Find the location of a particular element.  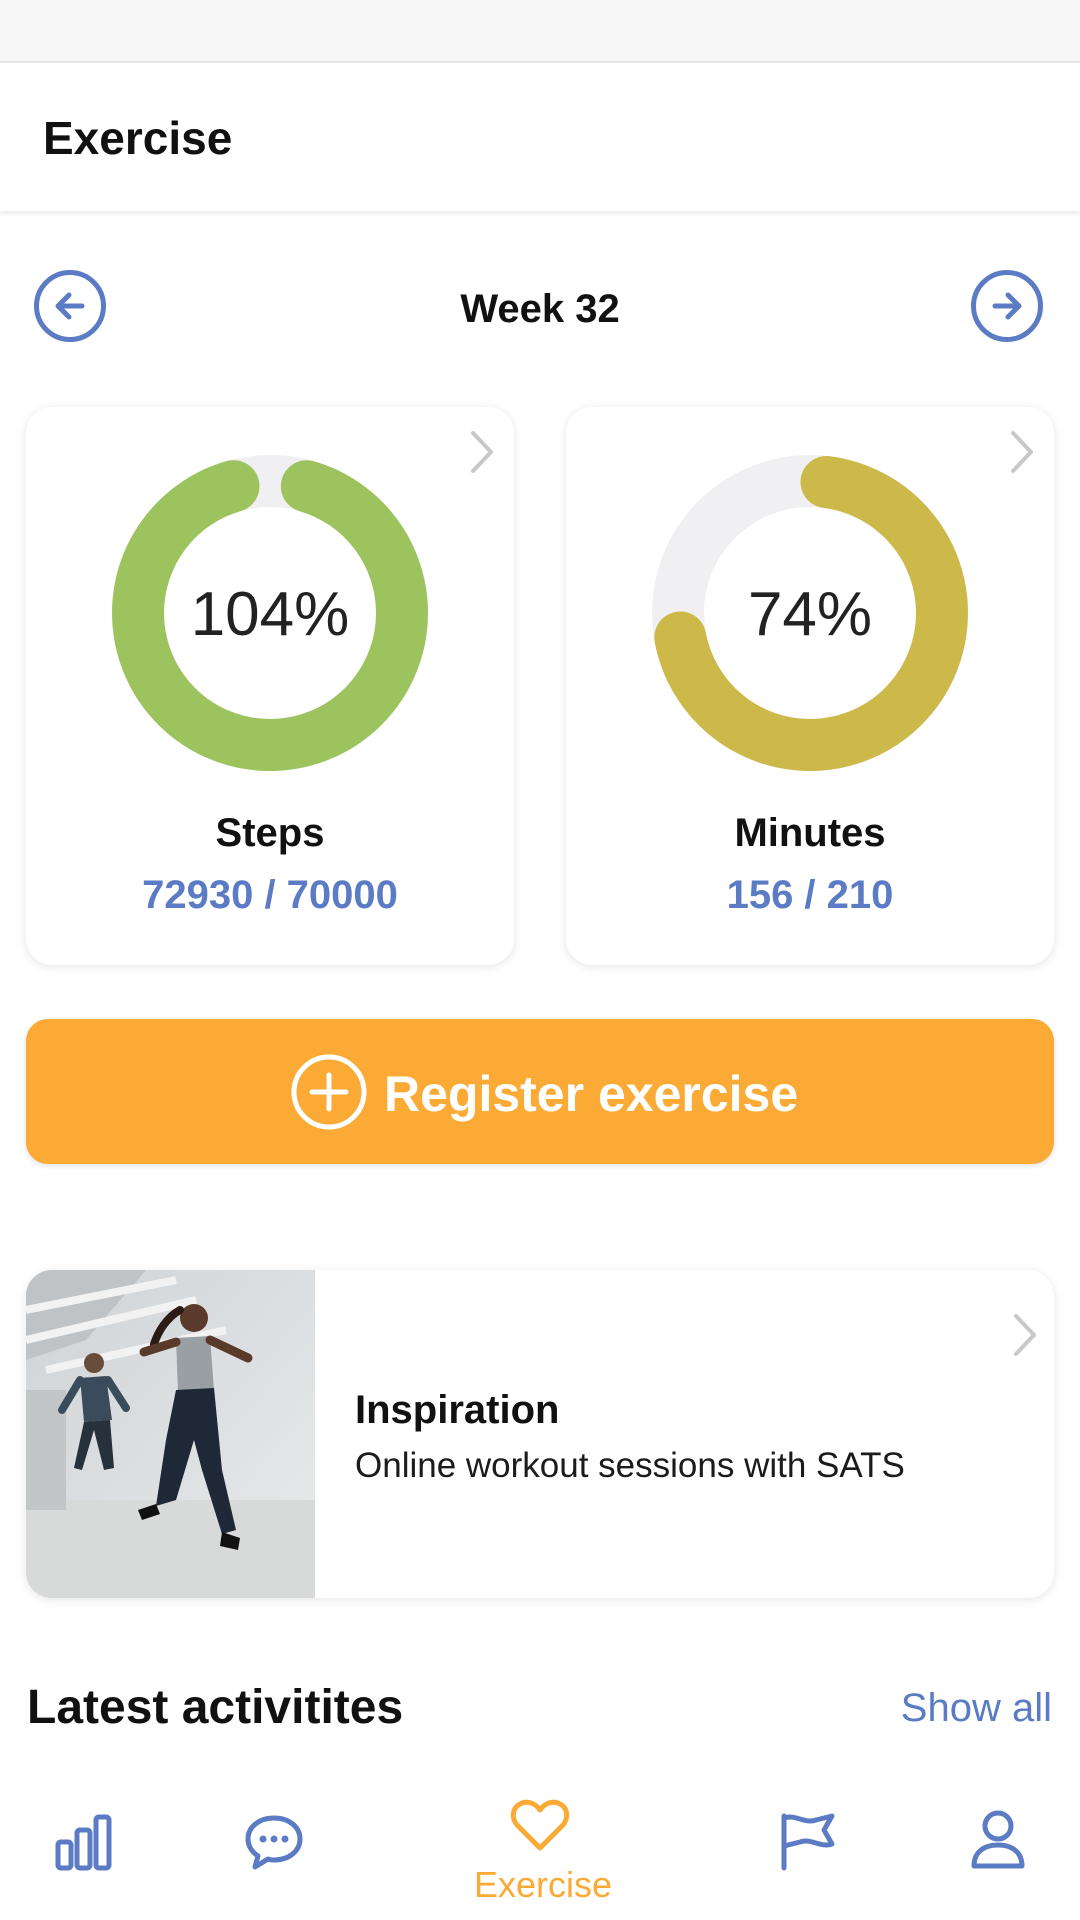

latest-activities-heading: Latest activitites is located at coordinates (215, 1707).